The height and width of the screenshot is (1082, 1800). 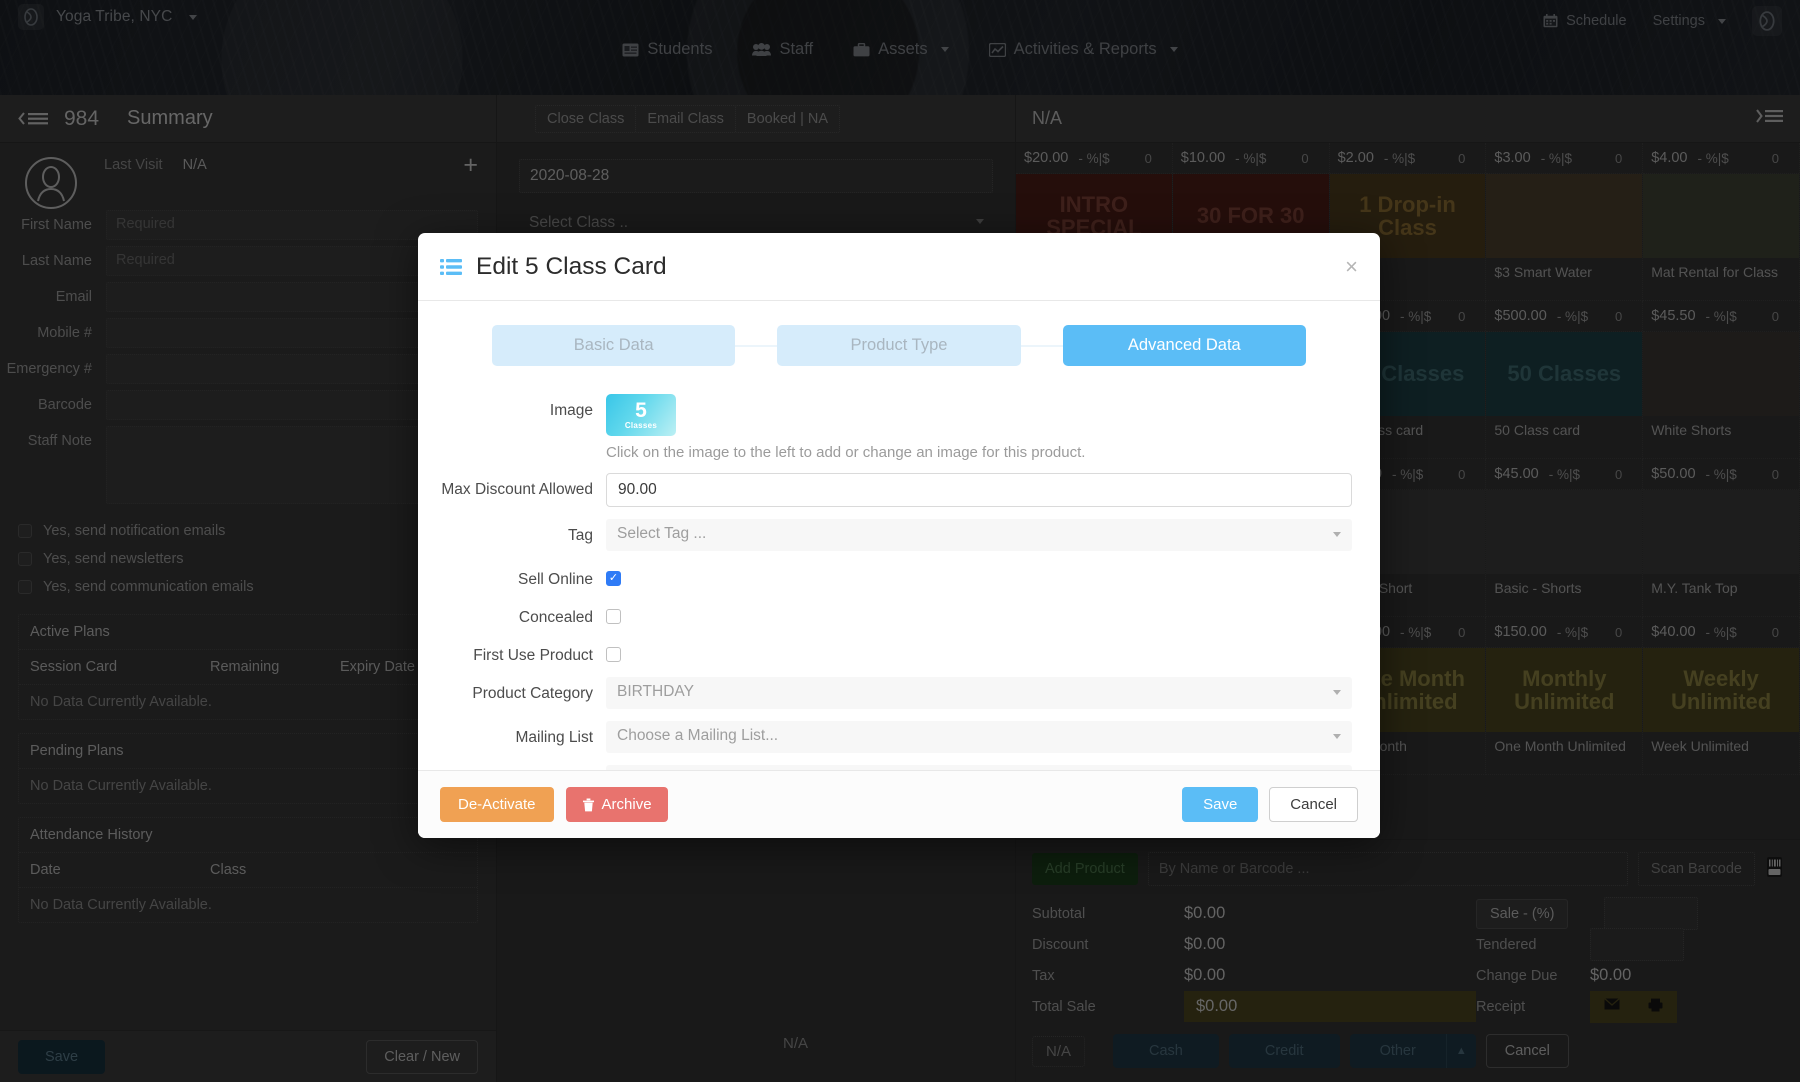 What do you see at coordinates (588, 805) in the screenshot?
I see `trash-icon` at bounding box center [588, 805].